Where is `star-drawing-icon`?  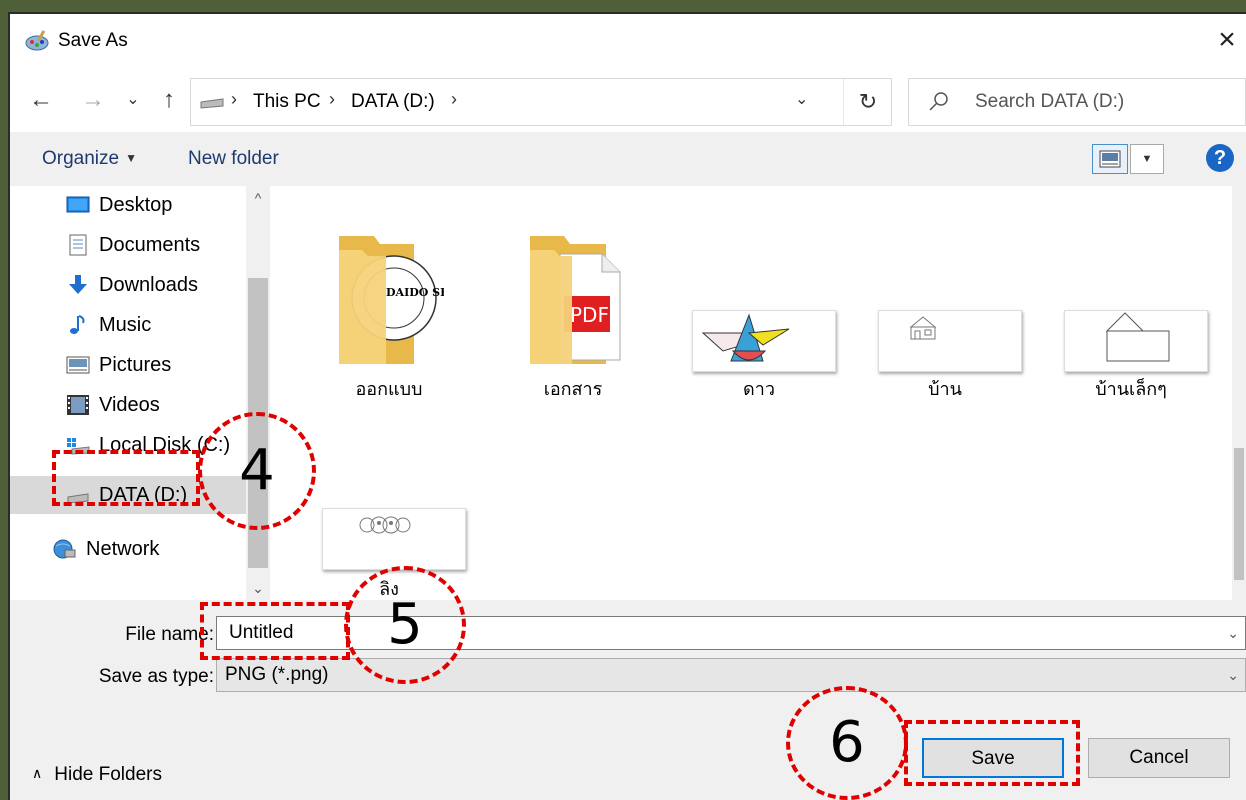 star-drawing-icon is located at coordinates (745, 337).